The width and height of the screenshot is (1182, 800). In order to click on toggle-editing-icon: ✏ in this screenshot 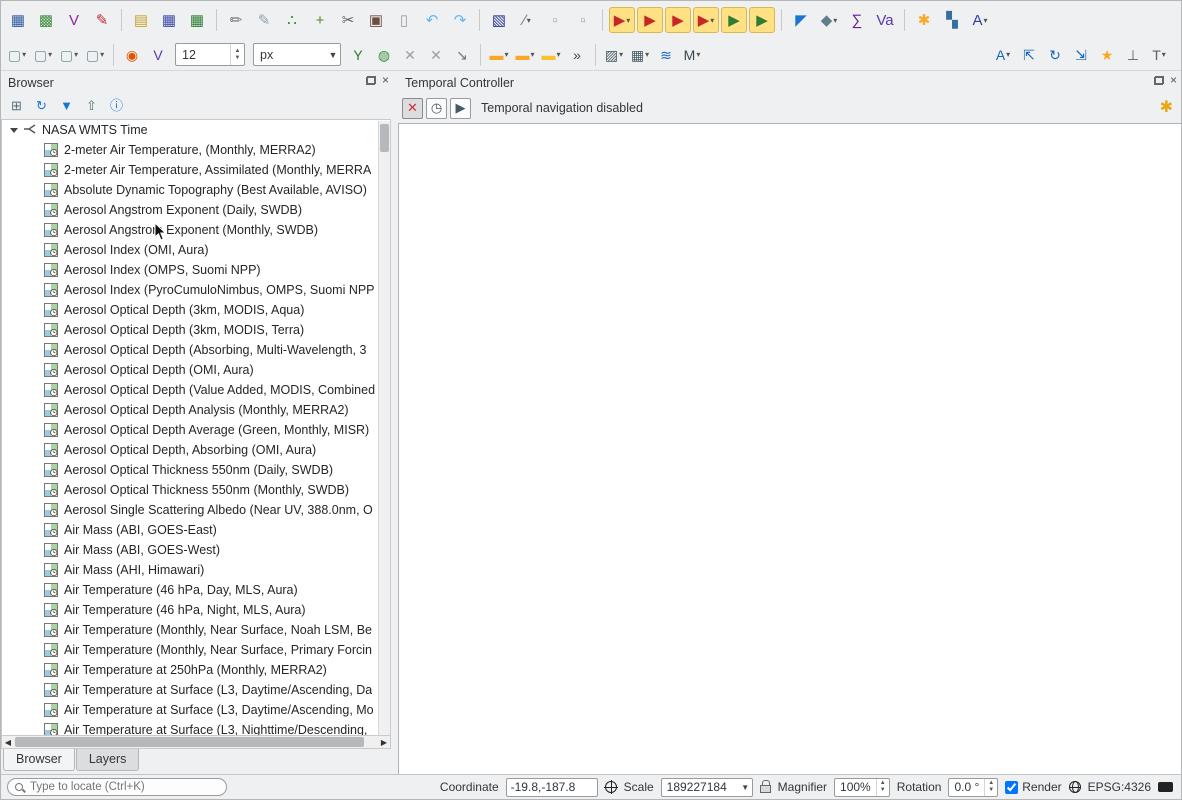, I will do `click(236, 20)`.